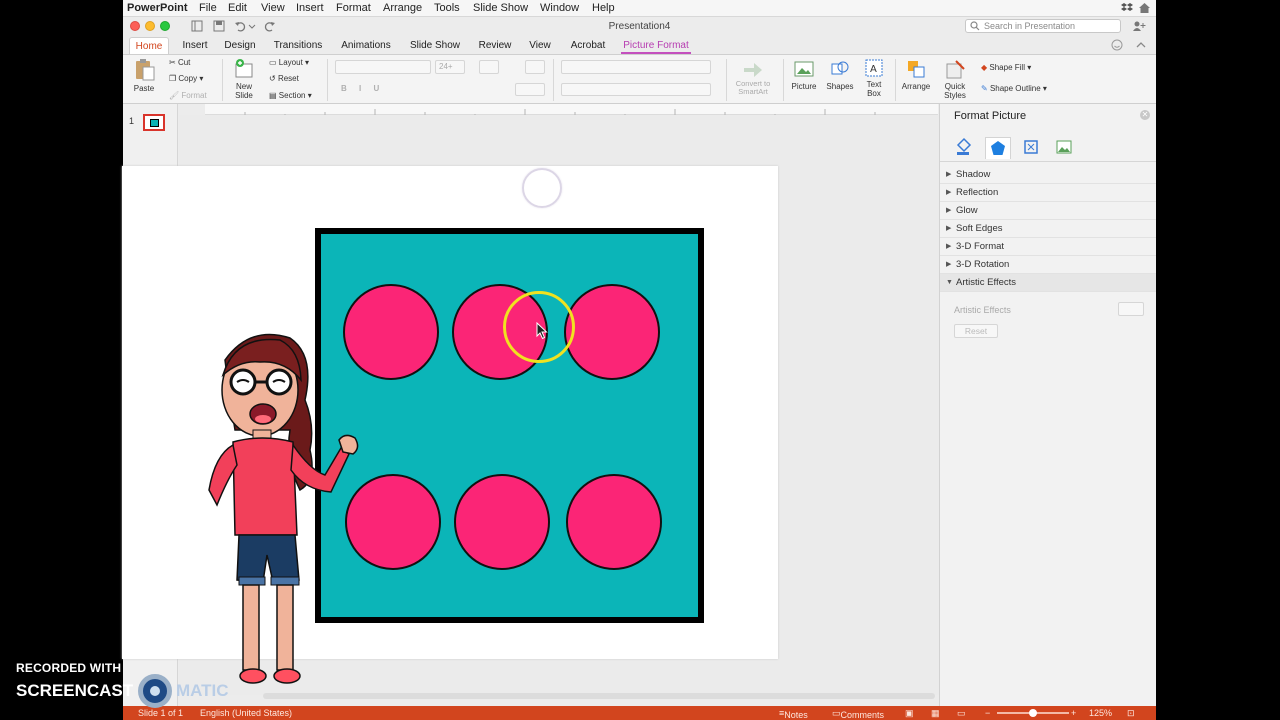 The image size is (1280, 720). I want to click on search-input: Search in Presentation, so click(1043, 26).